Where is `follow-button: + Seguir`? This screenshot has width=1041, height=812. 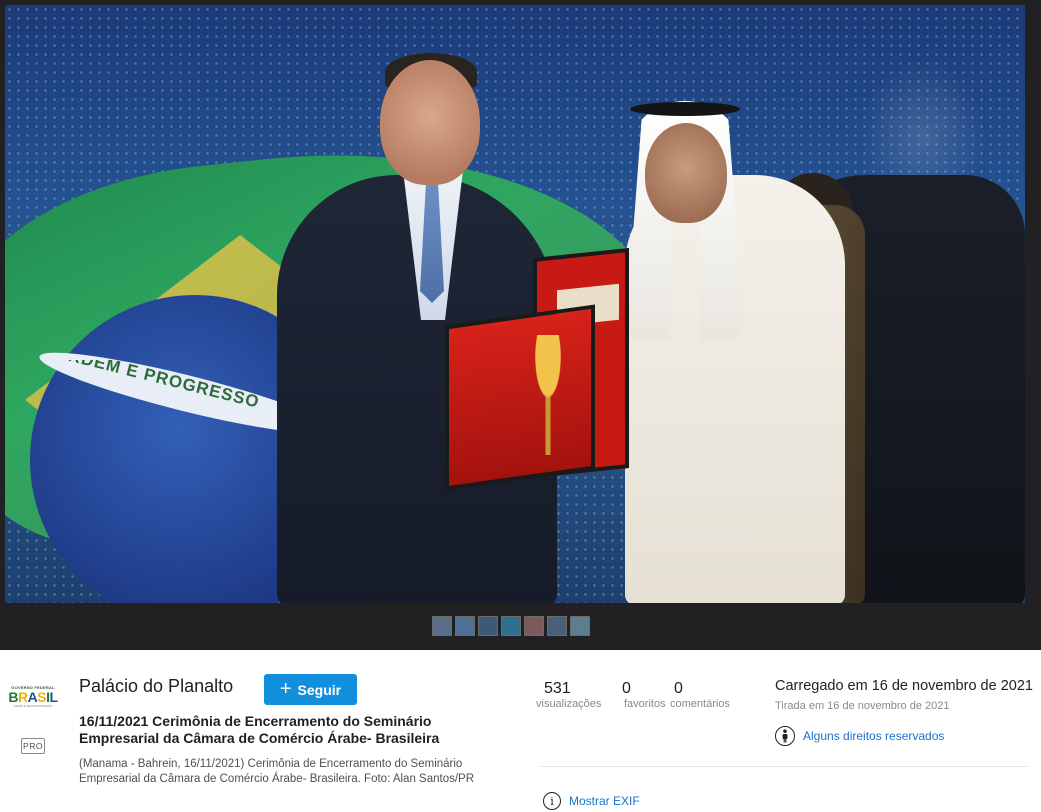 follow-button: + Seguir is located at coordinates (310, 689).